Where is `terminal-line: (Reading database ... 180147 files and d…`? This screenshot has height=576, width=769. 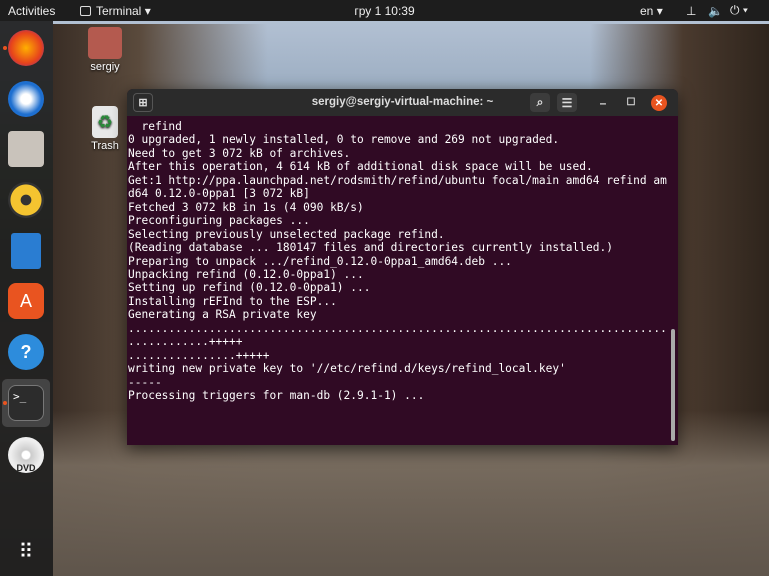
terminal-line: (Reading database ... 180147 files and d… is located at coordinates (370, 248).